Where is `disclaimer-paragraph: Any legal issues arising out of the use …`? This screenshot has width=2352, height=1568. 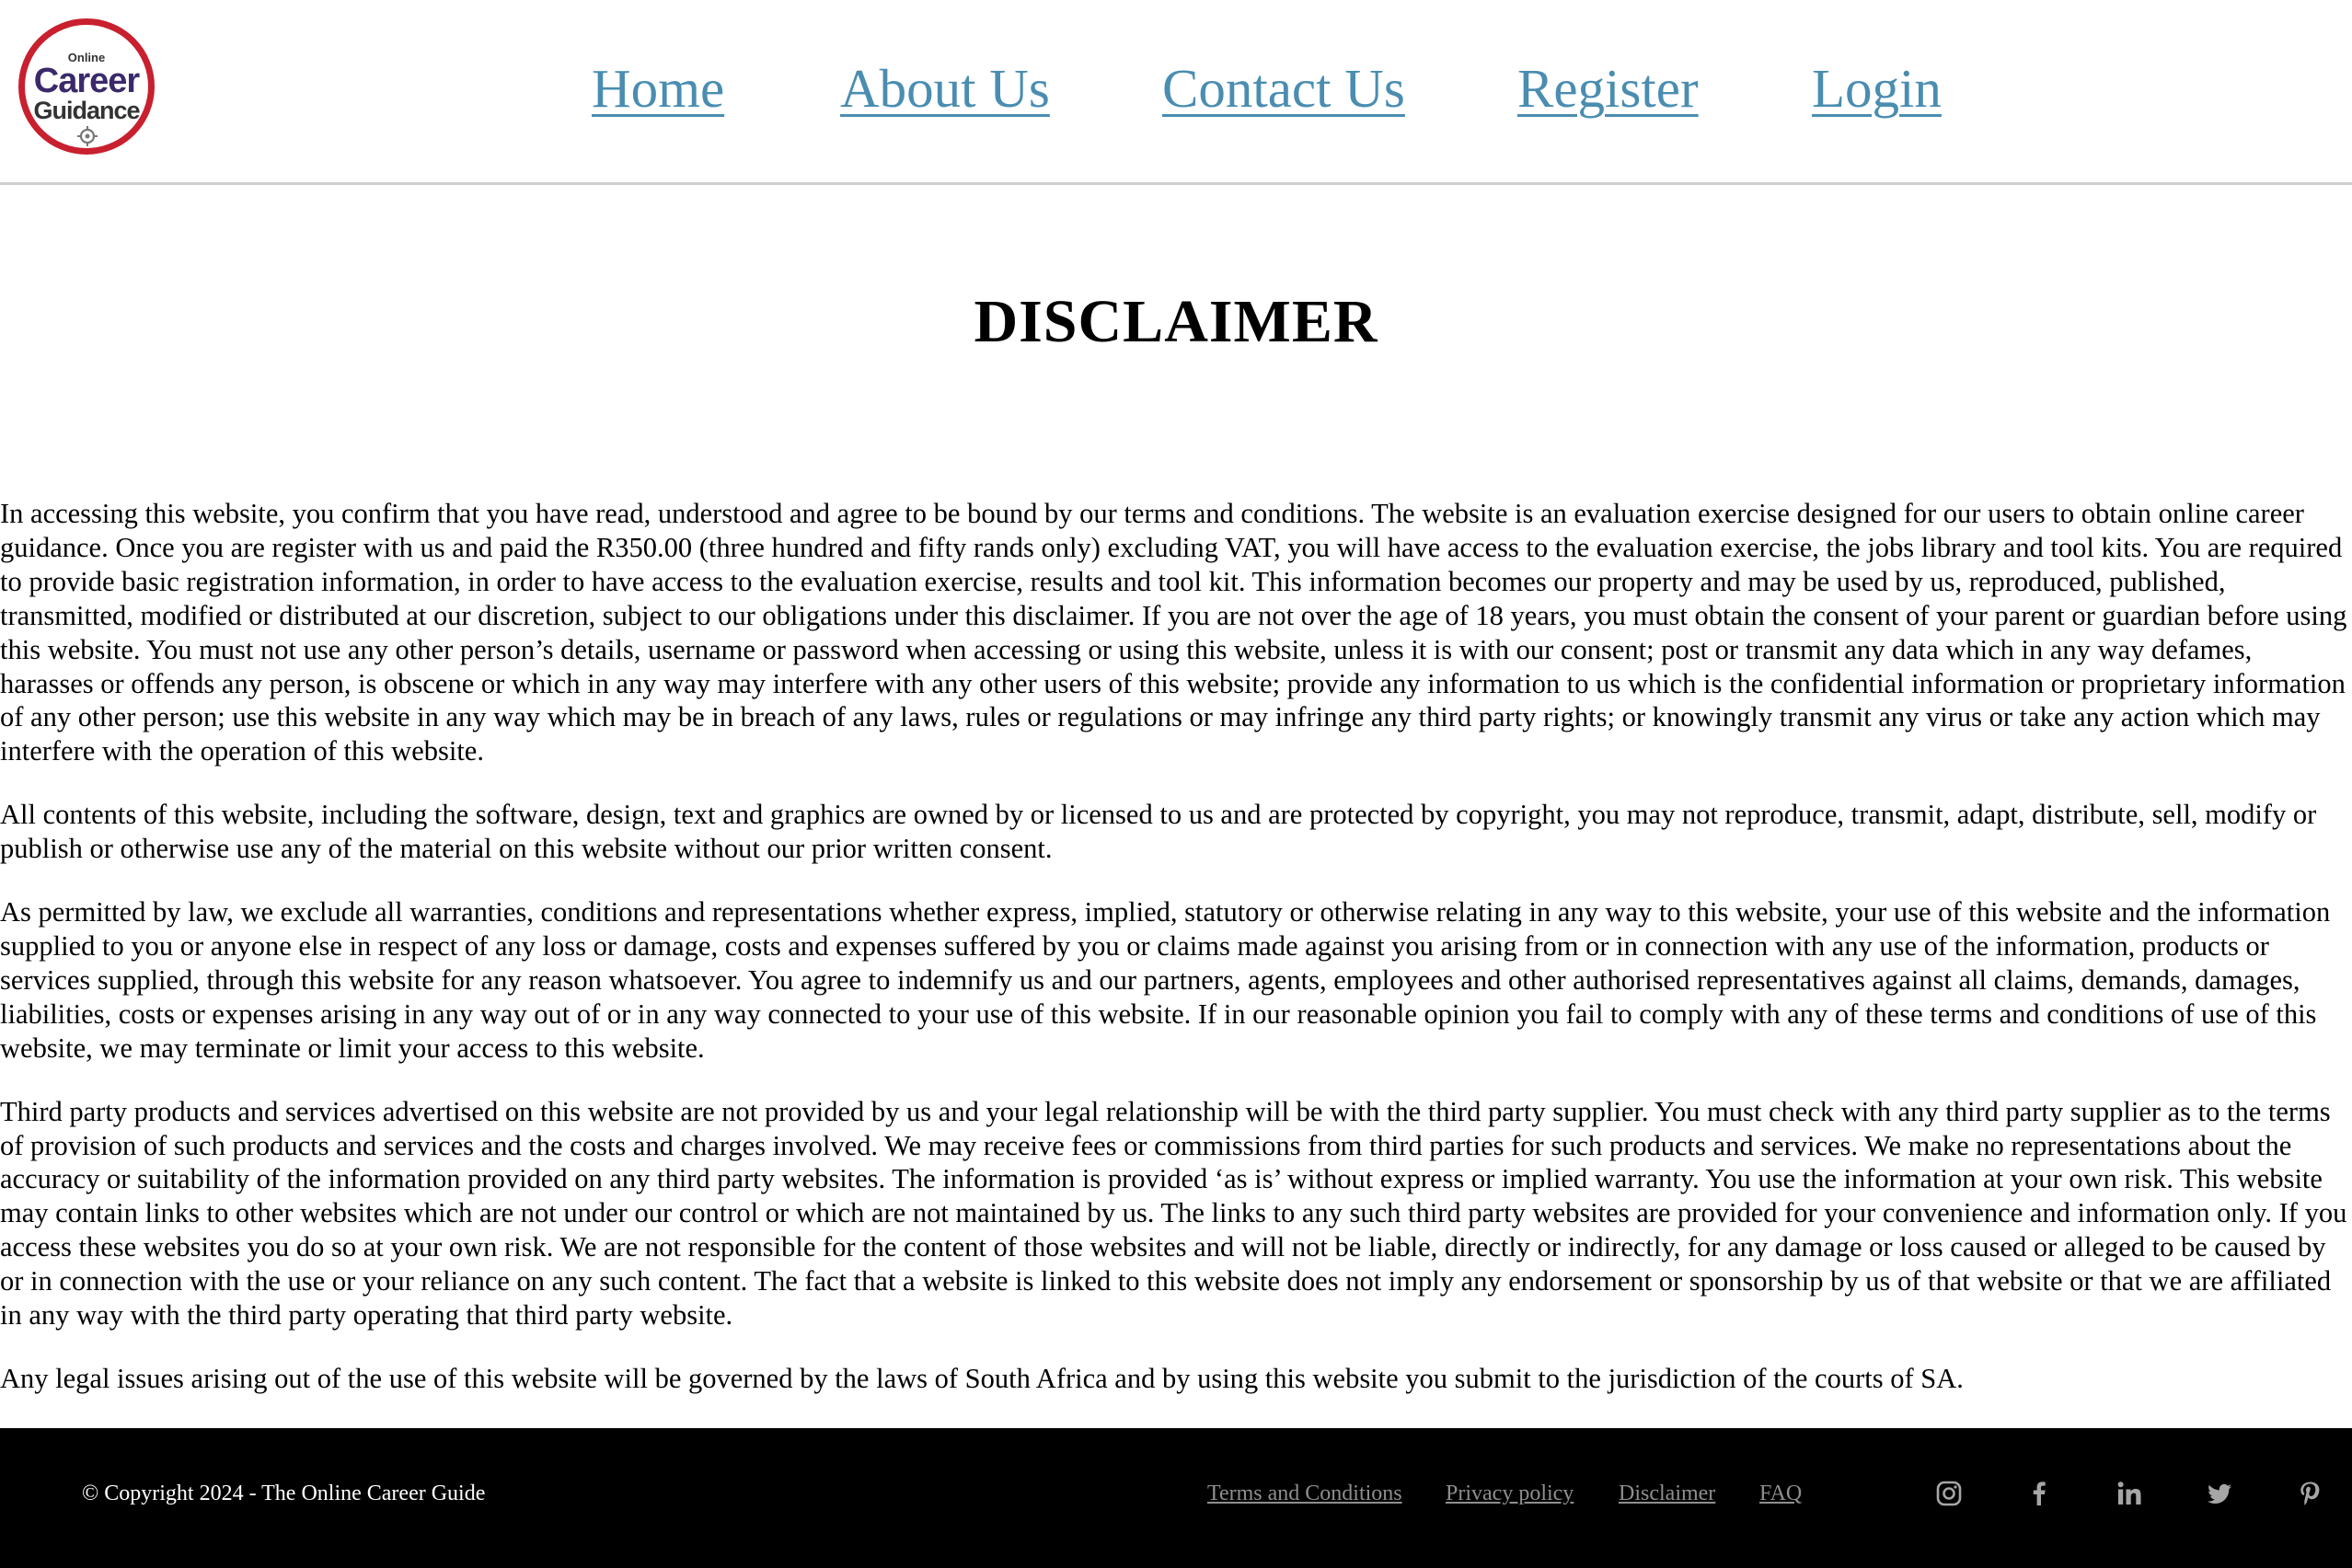 disclaimer-paragraph: Any legal issues arising out of the use … is located at coordinates (982, 1378).